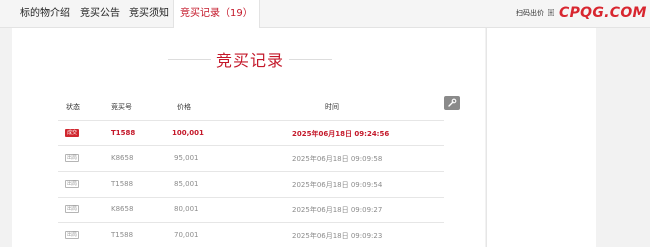  What do you see at coordinates (72, 133) in the screenshot?
I see `status-badge: 成交` at bounding box center [72, 133].